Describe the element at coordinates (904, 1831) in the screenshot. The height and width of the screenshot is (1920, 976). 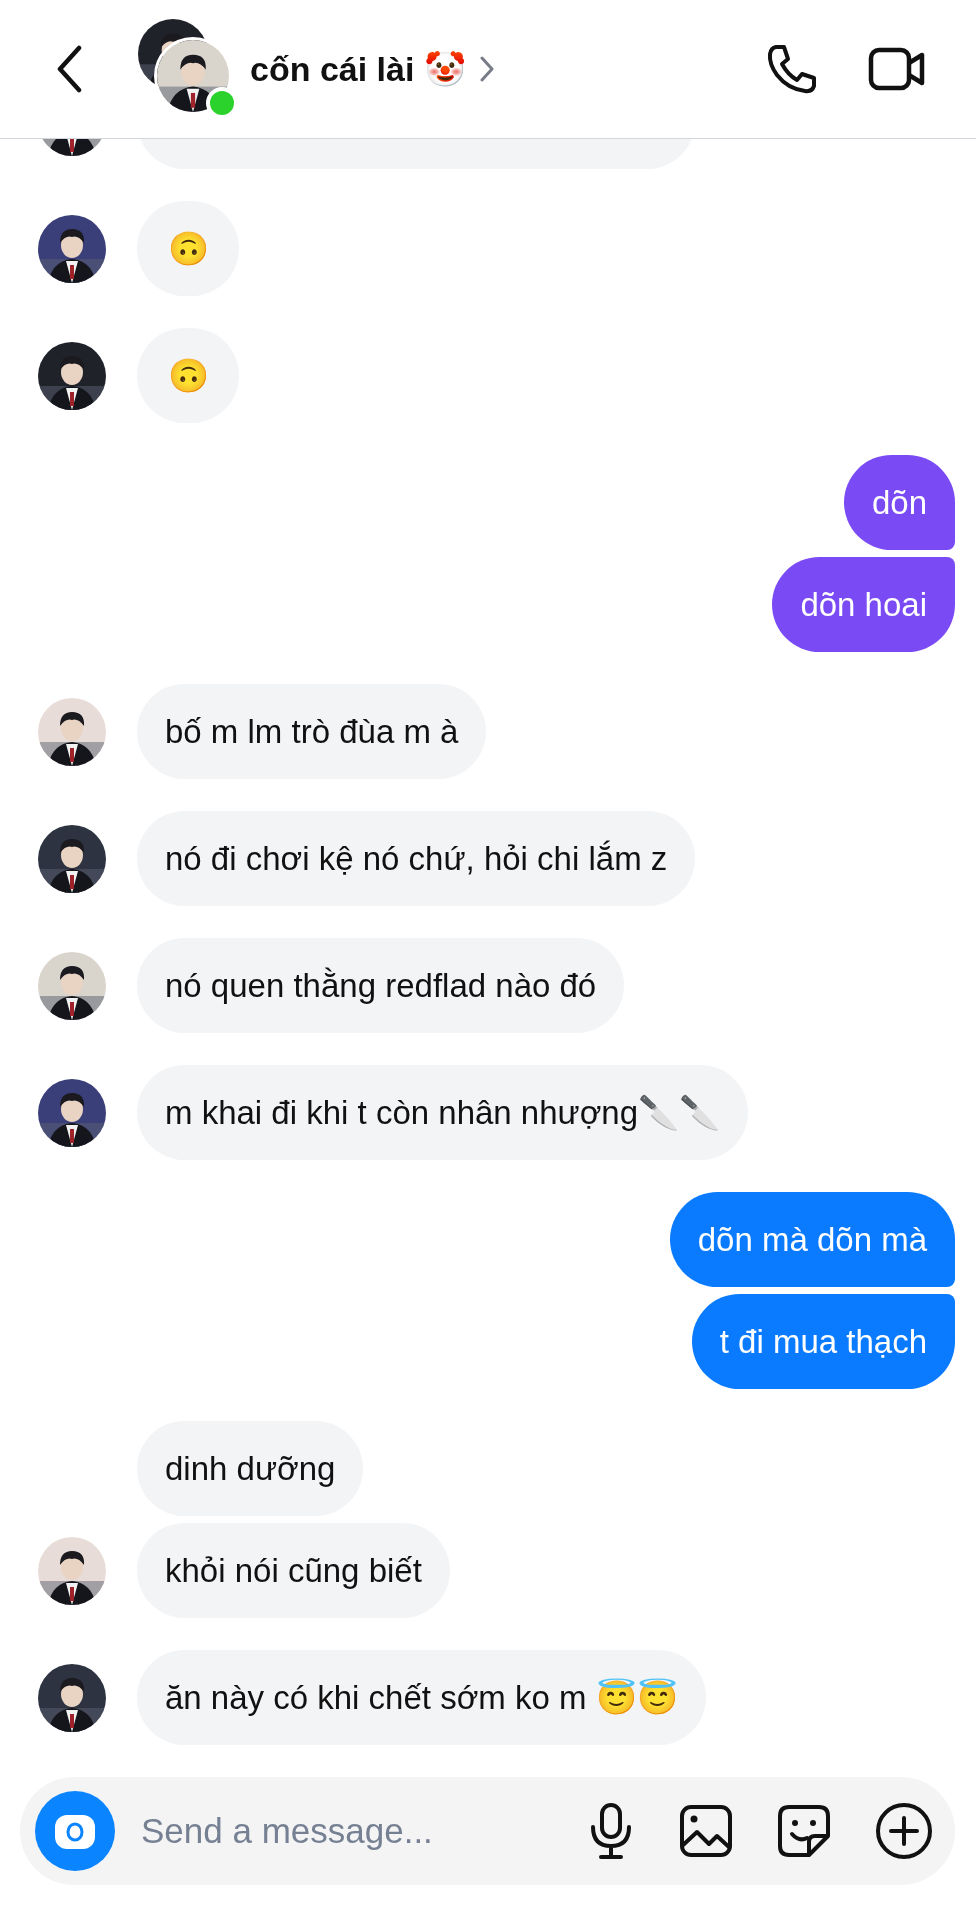
I see `add-icon` at that location.